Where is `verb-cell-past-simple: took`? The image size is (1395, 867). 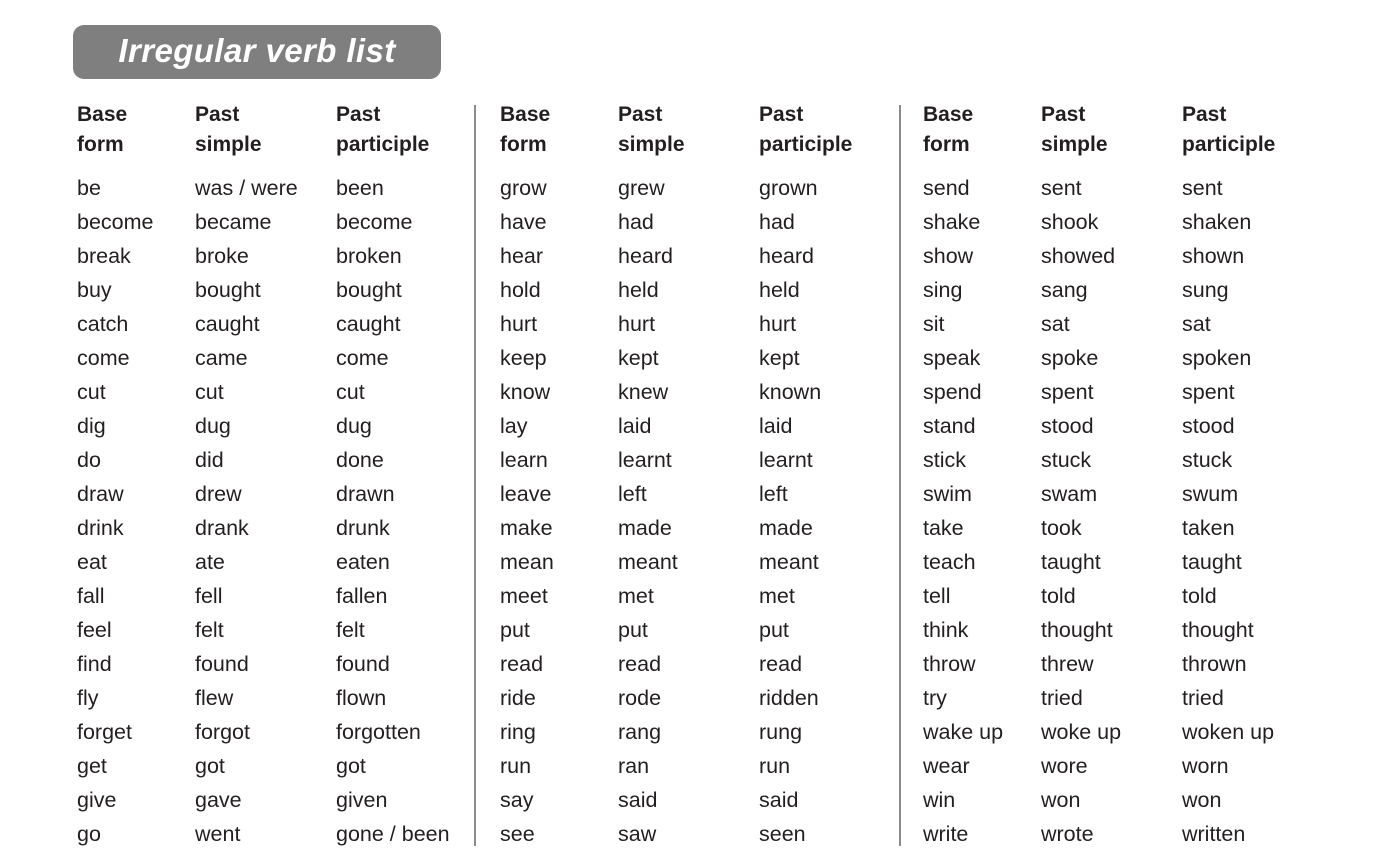 verb-cell-past-simple: took is located at coordinates (1061, 527).